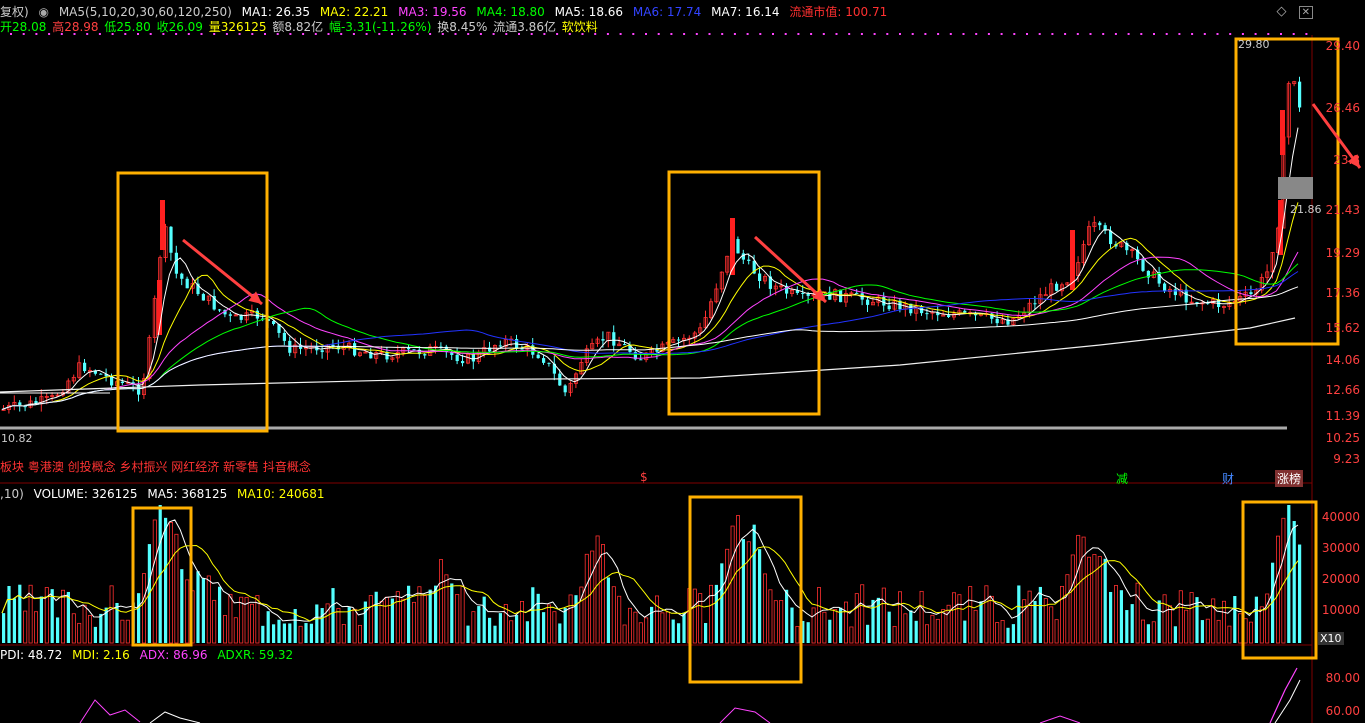 Image resolution: width=1365 pixels, height=723 pixels. Describe the element at coordinates (1228, 478) in the screenshot. I see `marker-finance: 财` at that location.